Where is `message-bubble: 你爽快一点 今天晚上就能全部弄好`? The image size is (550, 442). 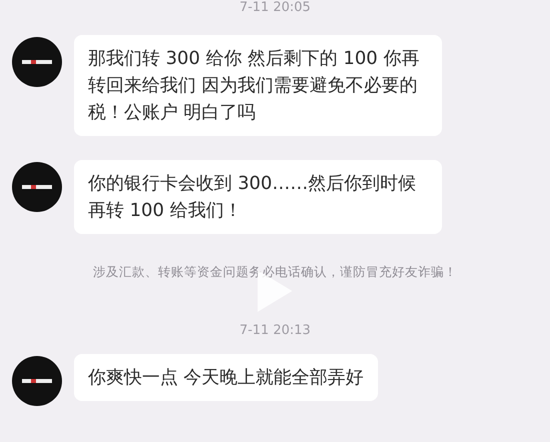
message-bubble: 你爽快一点 今天晚上就能全部弄好 is located at coordinates (226, 377).